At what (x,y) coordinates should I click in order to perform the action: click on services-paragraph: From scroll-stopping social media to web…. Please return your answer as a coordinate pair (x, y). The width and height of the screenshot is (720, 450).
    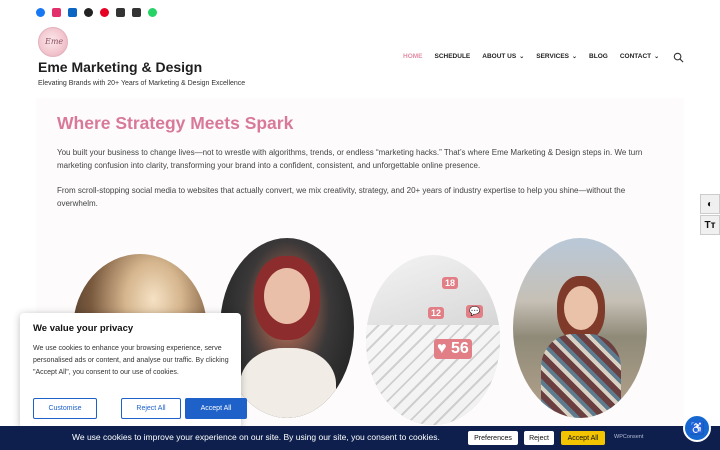
    Looking at the image, I should click on (341, 197).